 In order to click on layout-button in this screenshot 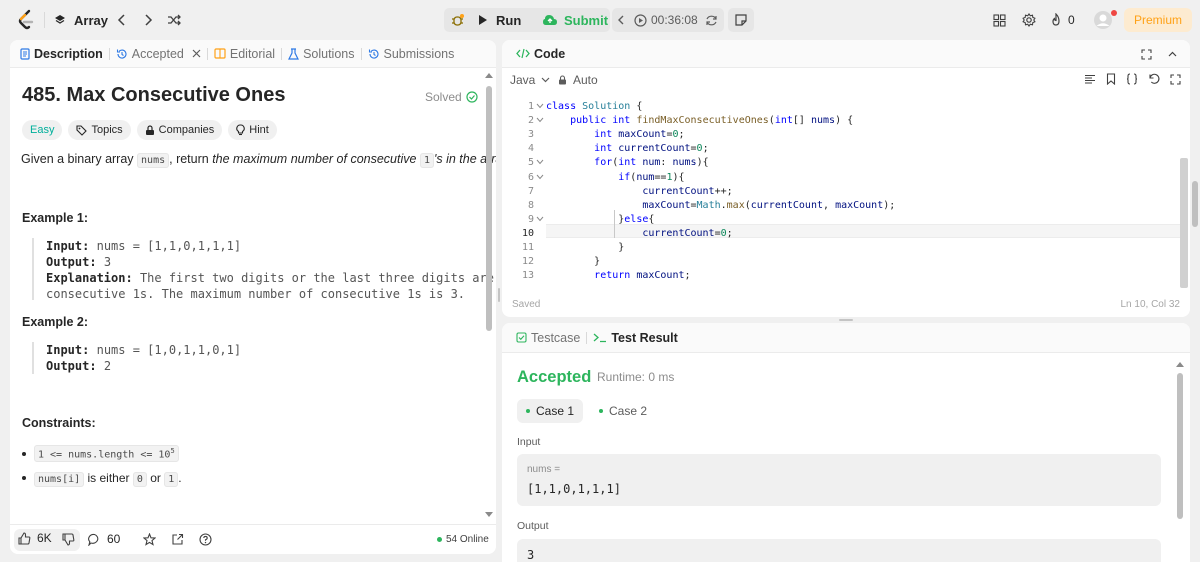, I will do `click(999, 20)`.